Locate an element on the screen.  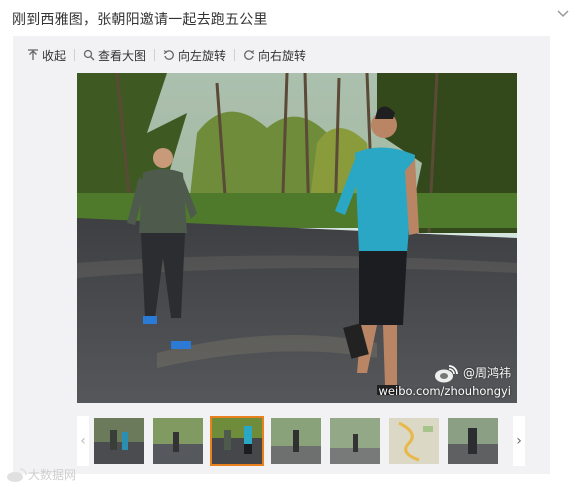
next-arrow-icon: › is located at coordinates (519, 441).